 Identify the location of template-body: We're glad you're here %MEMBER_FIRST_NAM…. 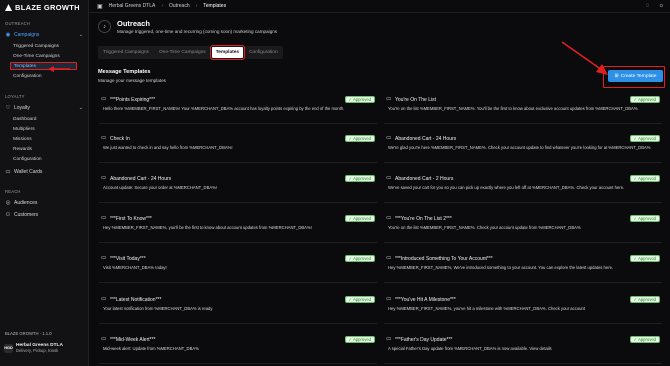
(519, 147).